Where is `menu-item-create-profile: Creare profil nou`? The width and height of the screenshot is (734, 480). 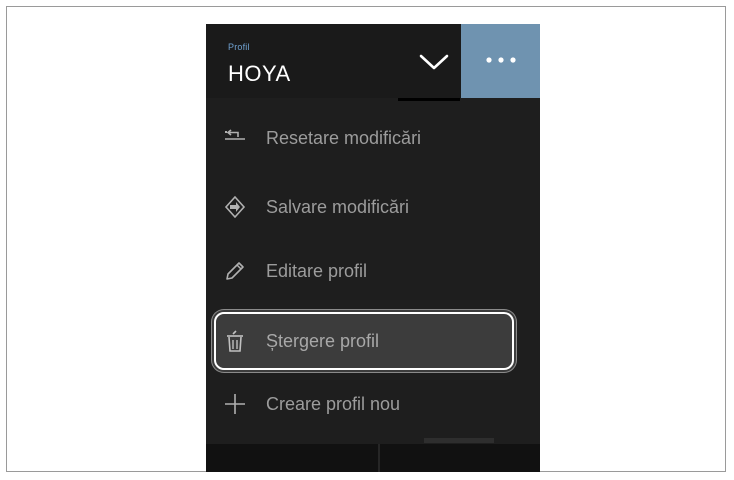
menu-item-create-profile: Creare profil nou is located at coordinates (364, 404).